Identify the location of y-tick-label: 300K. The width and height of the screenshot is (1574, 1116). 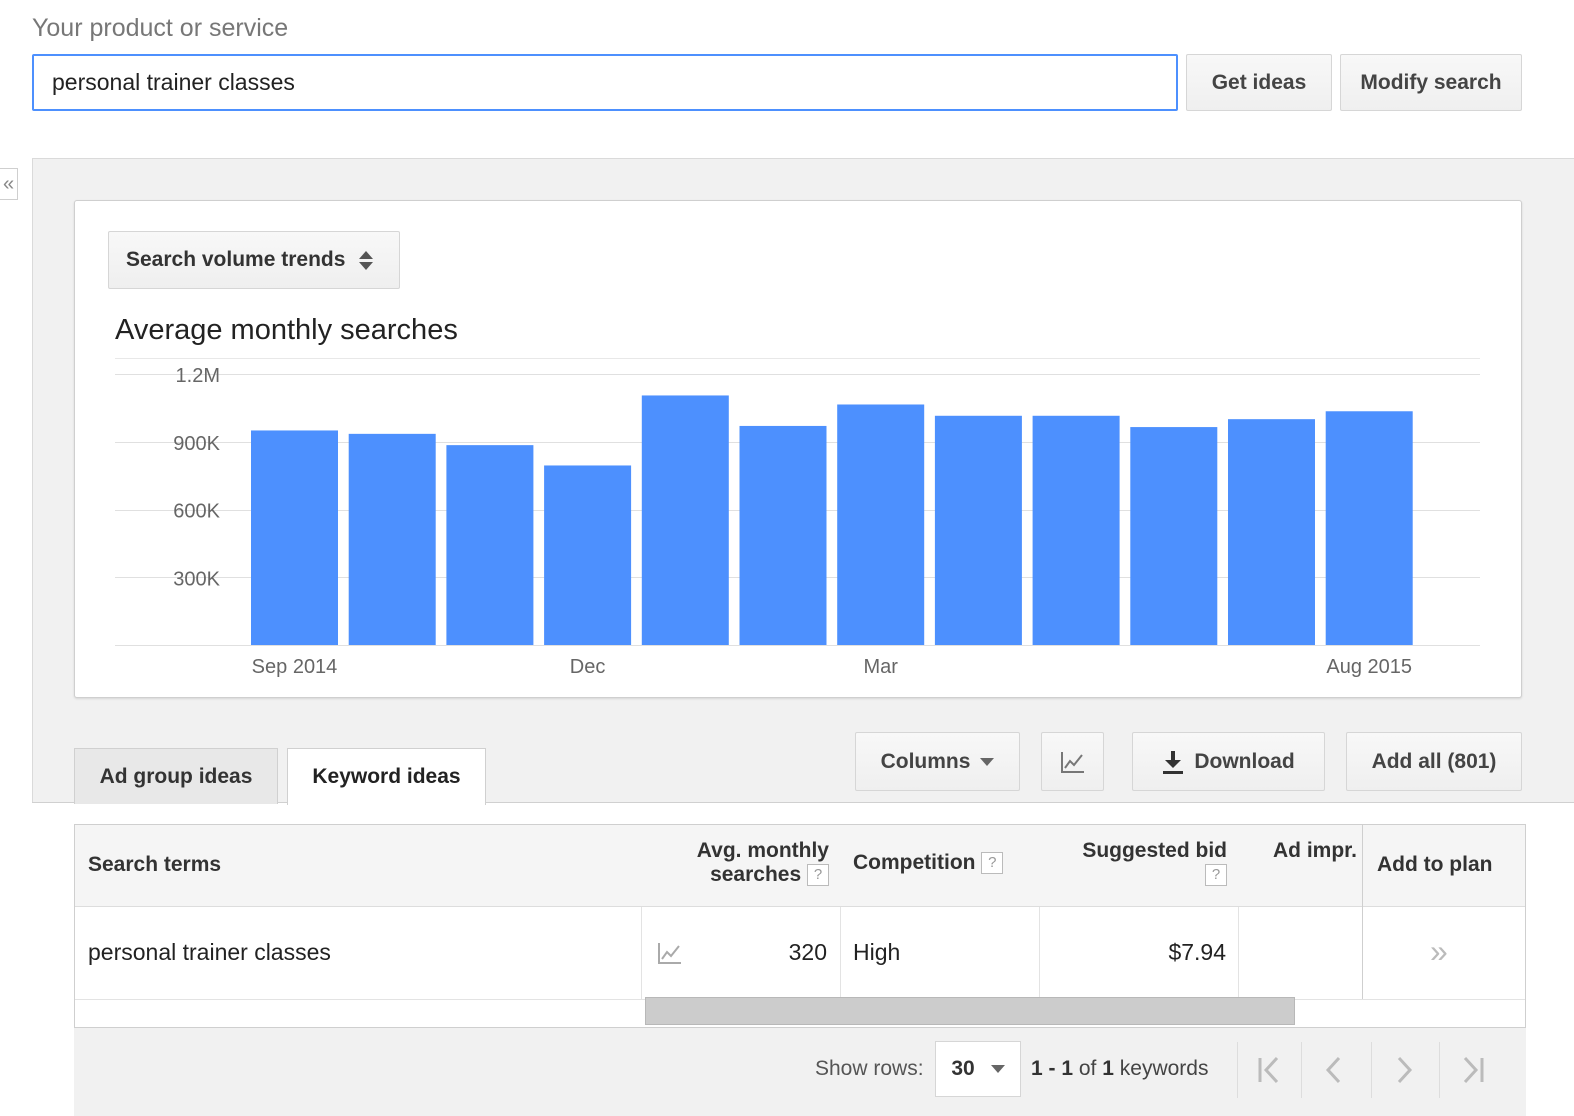
(196, 579).